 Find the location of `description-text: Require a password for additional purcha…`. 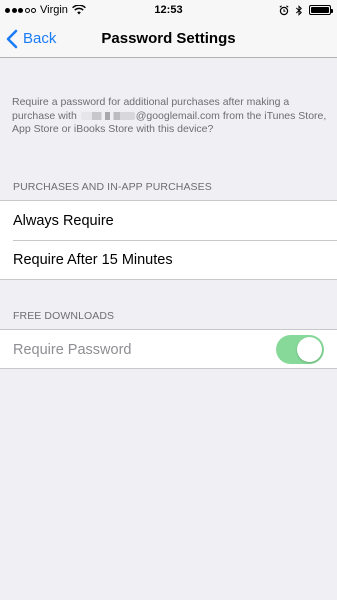

description-text: Require a password for additional purcha… is located at coordinates (169, 116).